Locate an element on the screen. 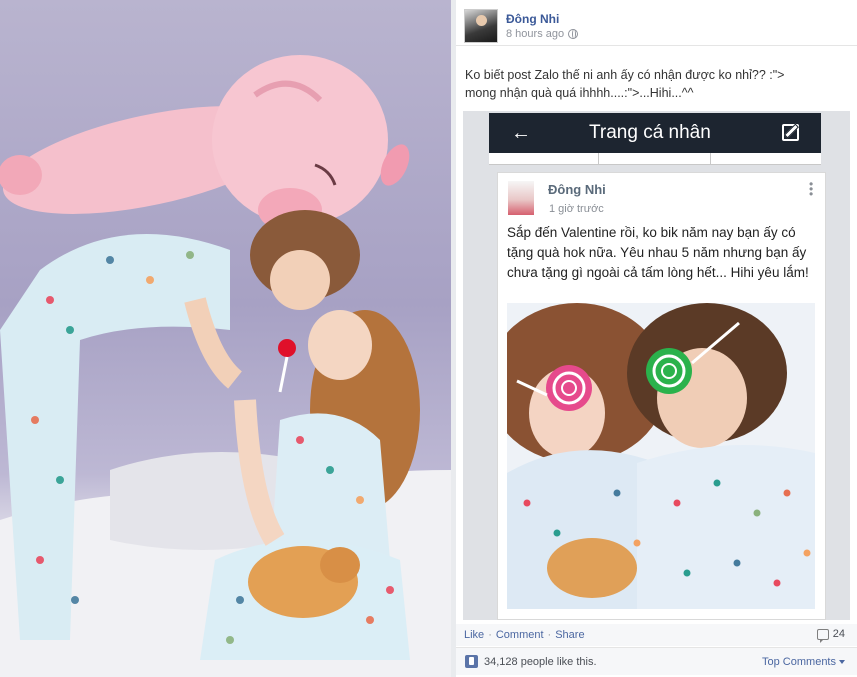  top-comments-dropdown: Top Comments is located at coordinates (803, 662).